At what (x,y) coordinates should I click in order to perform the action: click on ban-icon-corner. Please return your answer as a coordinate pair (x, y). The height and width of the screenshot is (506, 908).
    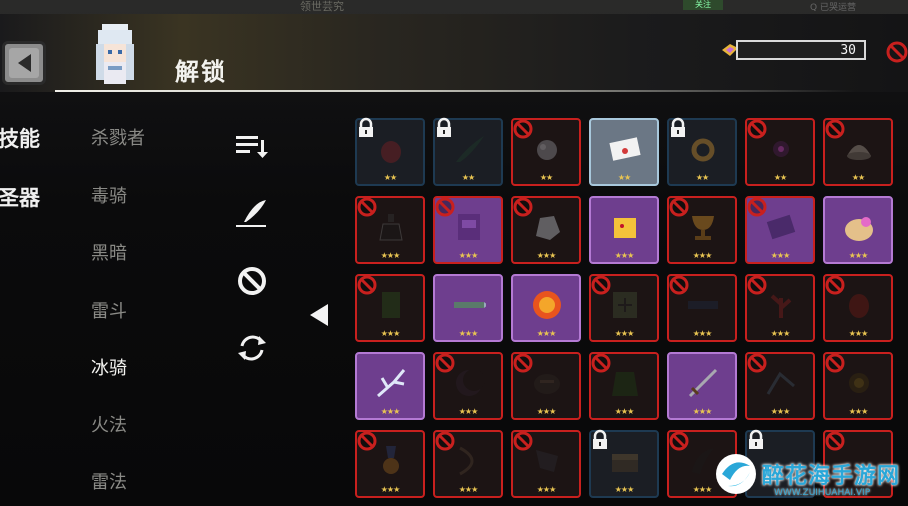
    Looking at the image, I should click on (897, 52).